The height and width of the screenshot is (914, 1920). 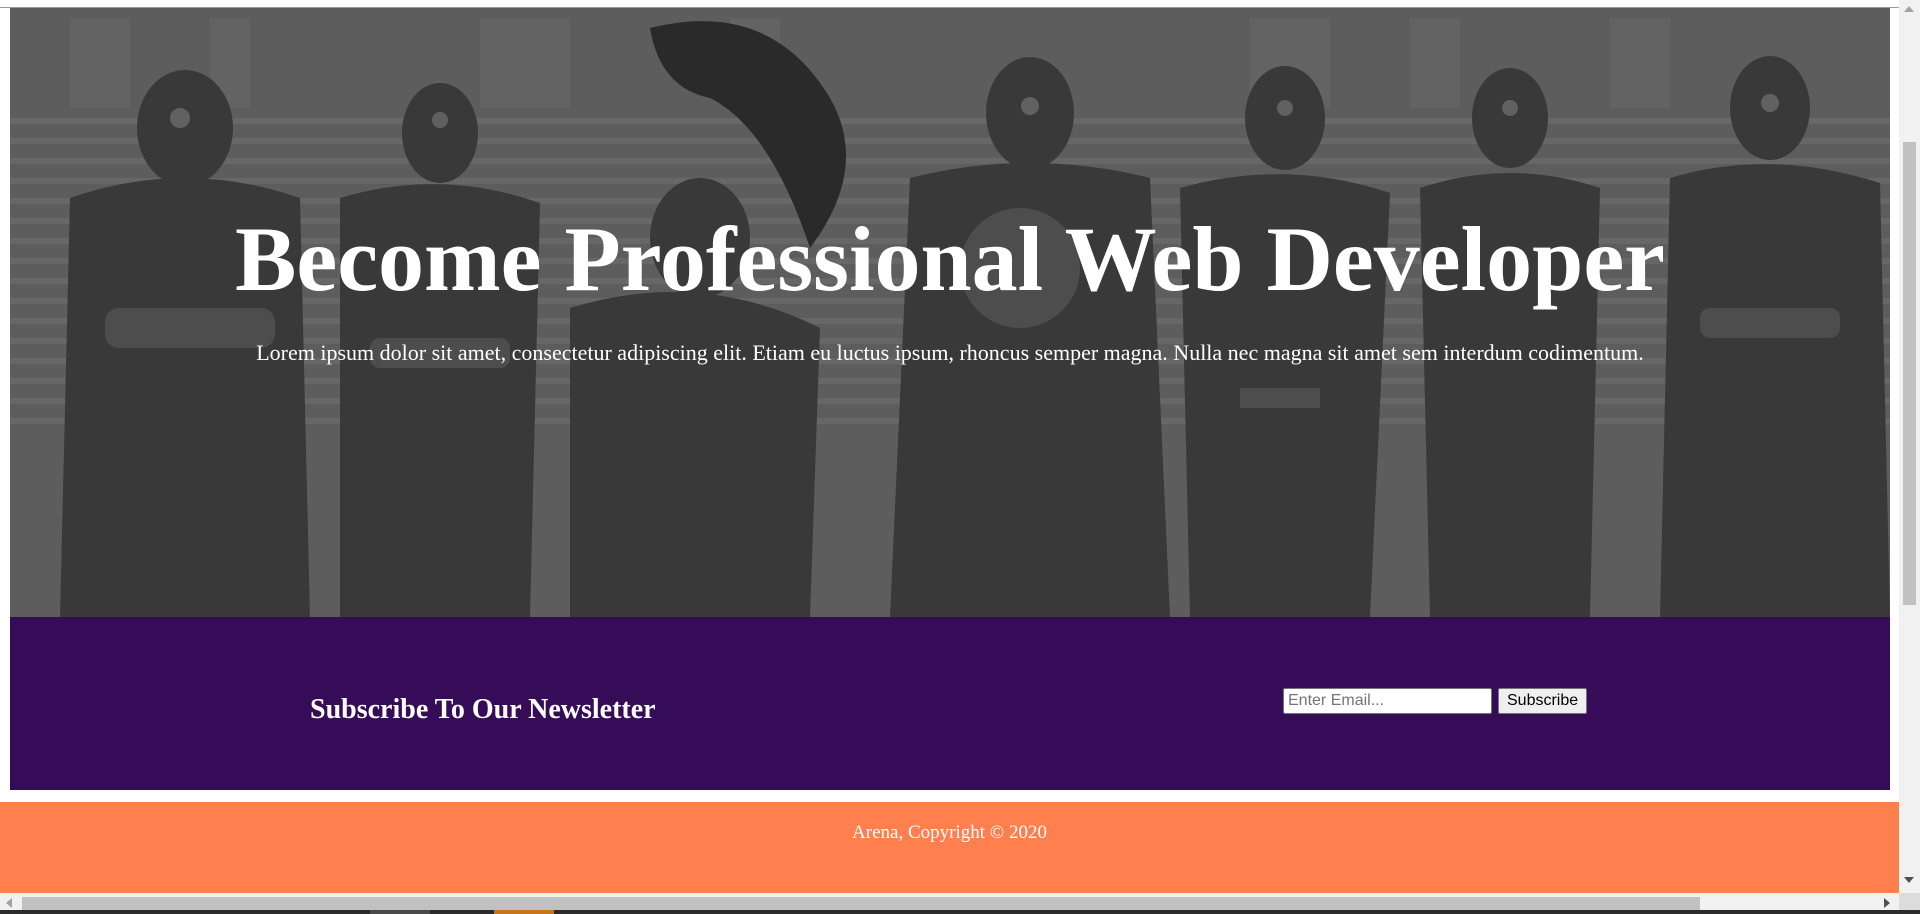 What do you see at coordinates (9, 903) in the screenshot?
I see `scroll-left-arrow-icon` at bounding box center [9, 903].